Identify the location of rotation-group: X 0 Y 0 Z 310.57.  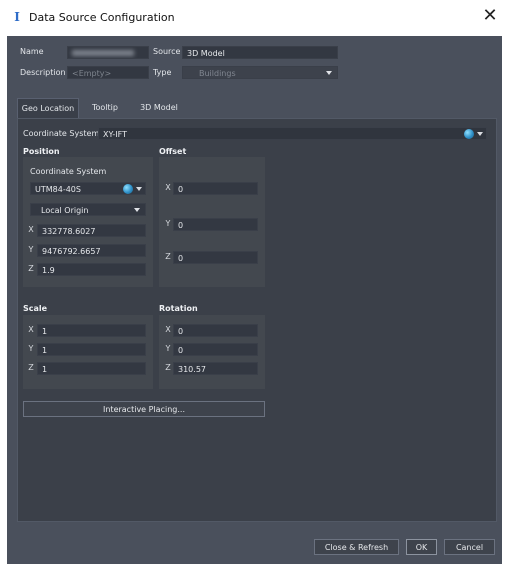
(212, 352).